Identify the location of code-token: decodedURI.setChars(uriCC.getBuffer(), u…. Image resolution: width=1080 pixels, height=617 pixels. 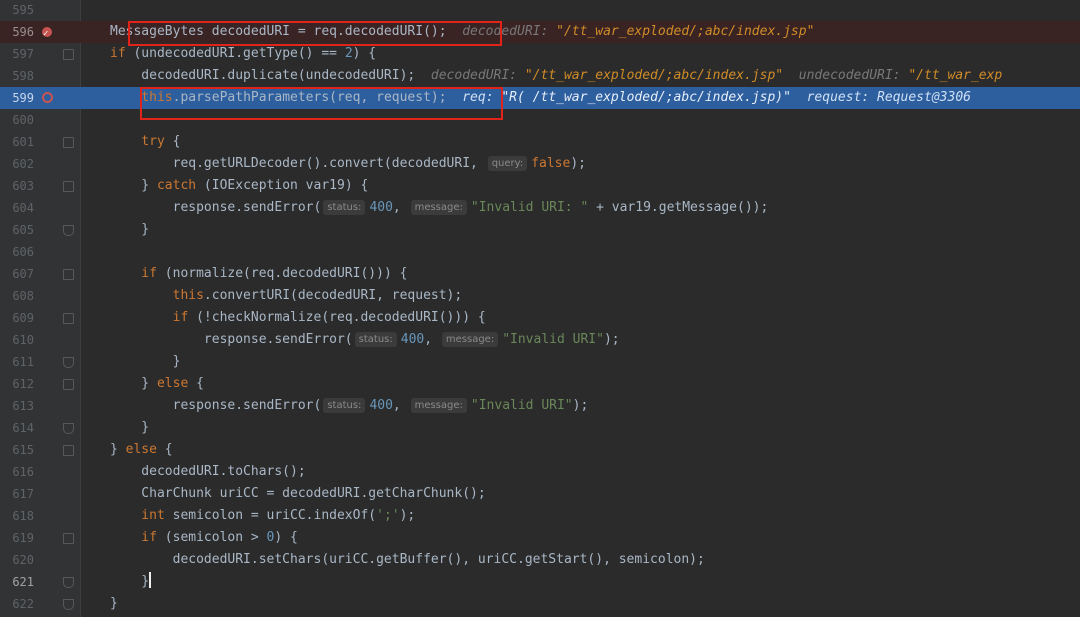
(407, 559).